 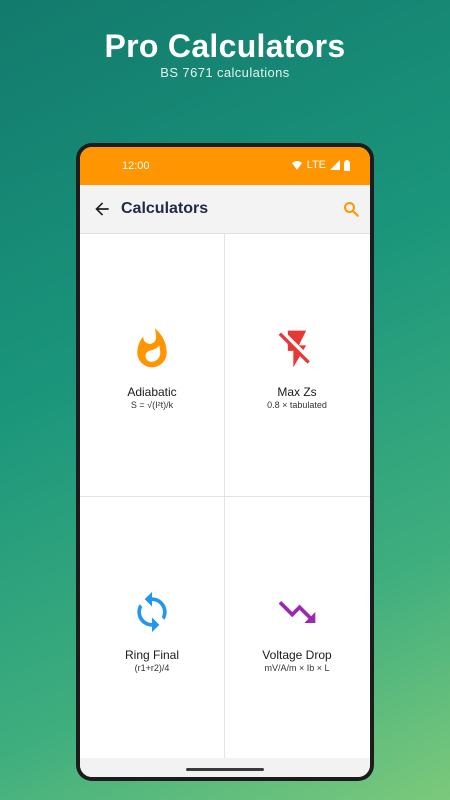 I want to click on signal-icon, so click(x=335, y=165).